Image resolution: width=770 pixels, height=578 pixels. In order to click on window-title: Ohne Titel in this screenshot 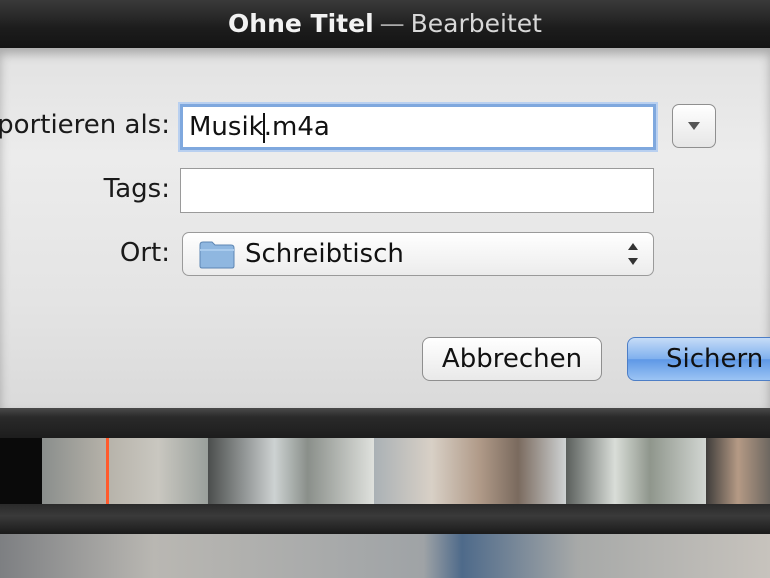, I will do `click(301, 23)`.